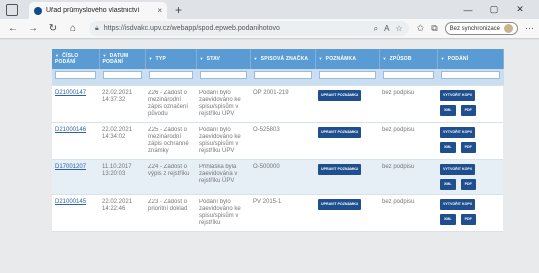  What do you see at coordinates (73, 29) in the screenshot?
I see `home-icon: ⌂` at bounding box center [73, 29].